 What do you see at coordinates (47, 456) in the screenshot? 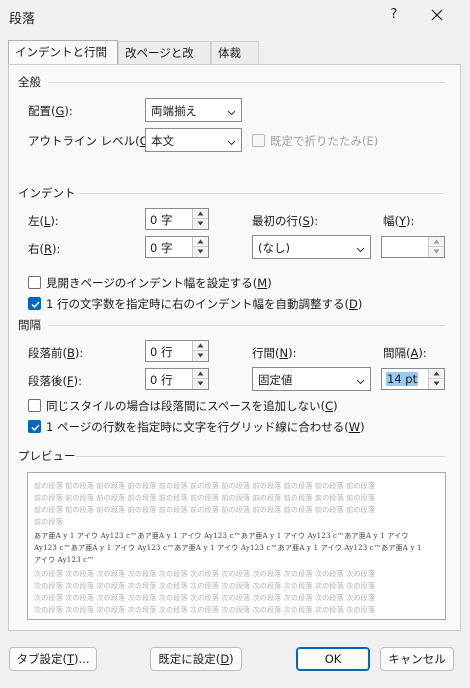
I see `preview-heading: プレビュー` at bounding box center [47, 456].